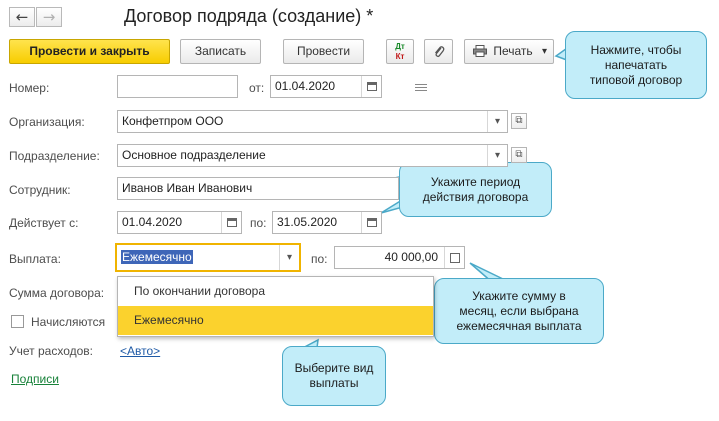 This screenshot has height=421, width=719. Describe the element at coordinates (275, 291) in the screenshot. I see `dropdown-option-end-of-contract: По окончании договора` at that location.